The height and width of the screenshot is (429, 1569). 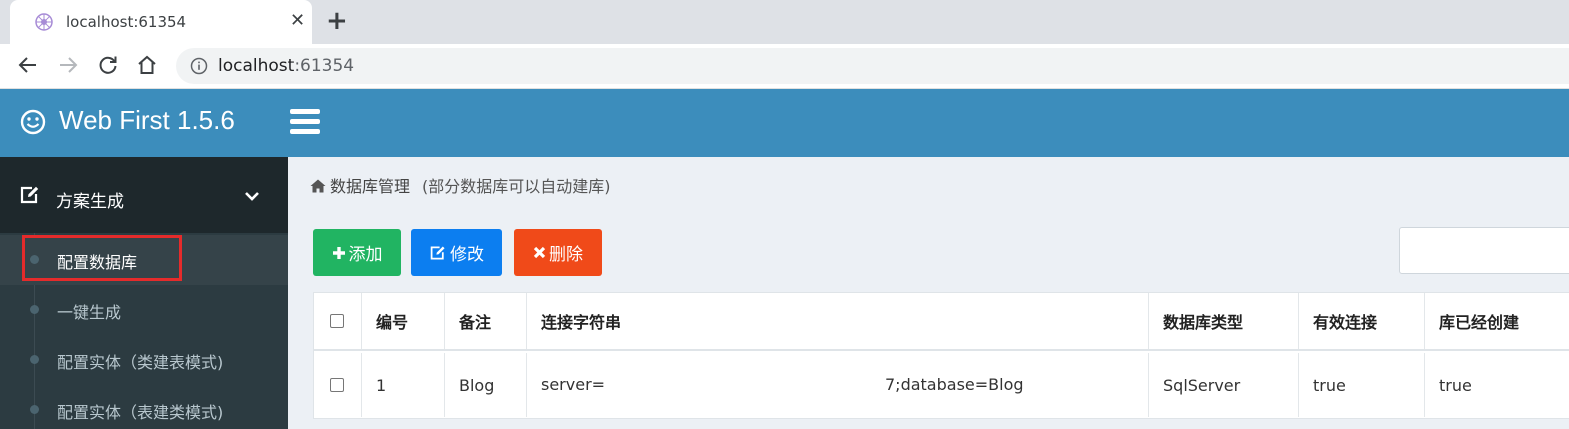 I want to click on sidebar-item-entity-db-first: 配置实体（表建类模式), so click(x=144, y=407).